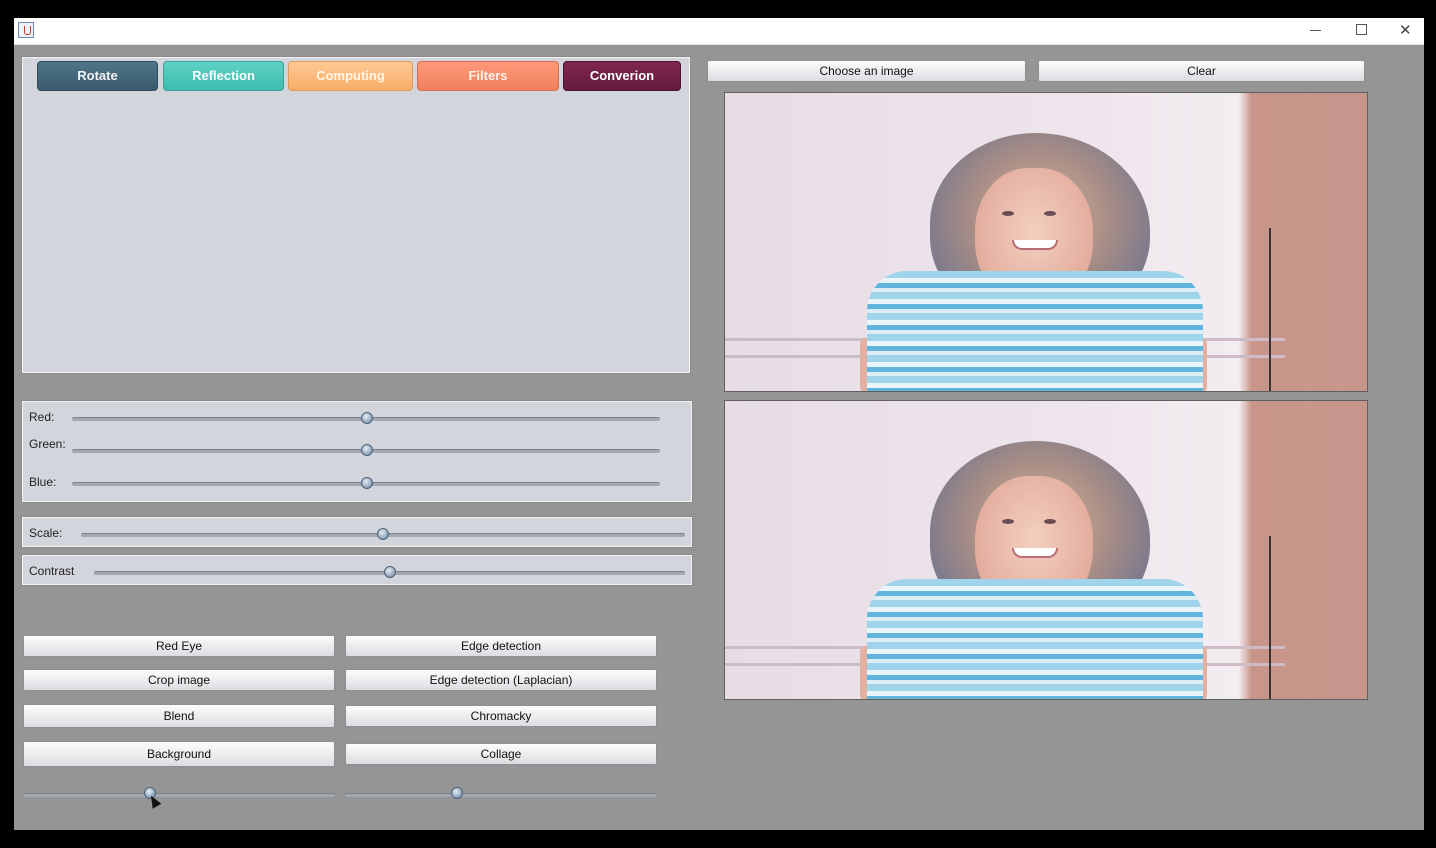 The width and height of the screenshot is (1436, 848). What do you see at coordinates (179, 716) in the screenshot?
I see `blend-button: Blend` at bounding box center [179, 716].